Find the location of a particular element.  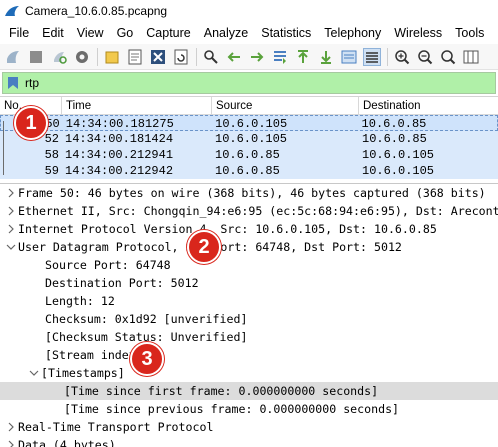

column-header-destination: Destination is located at coordinates (428, 105).